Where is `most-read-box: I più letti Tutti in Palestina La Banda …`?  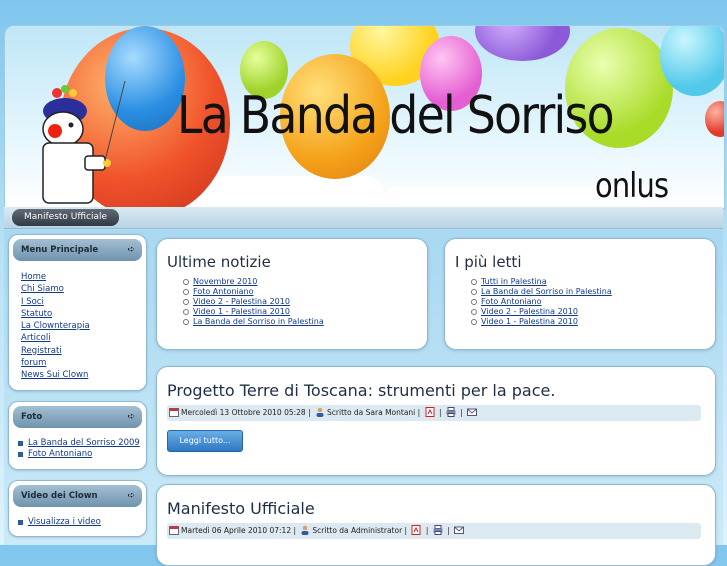
most-read-box: I più letti Tutti in Palestina La Banda … is located at coordinates (580, 294).